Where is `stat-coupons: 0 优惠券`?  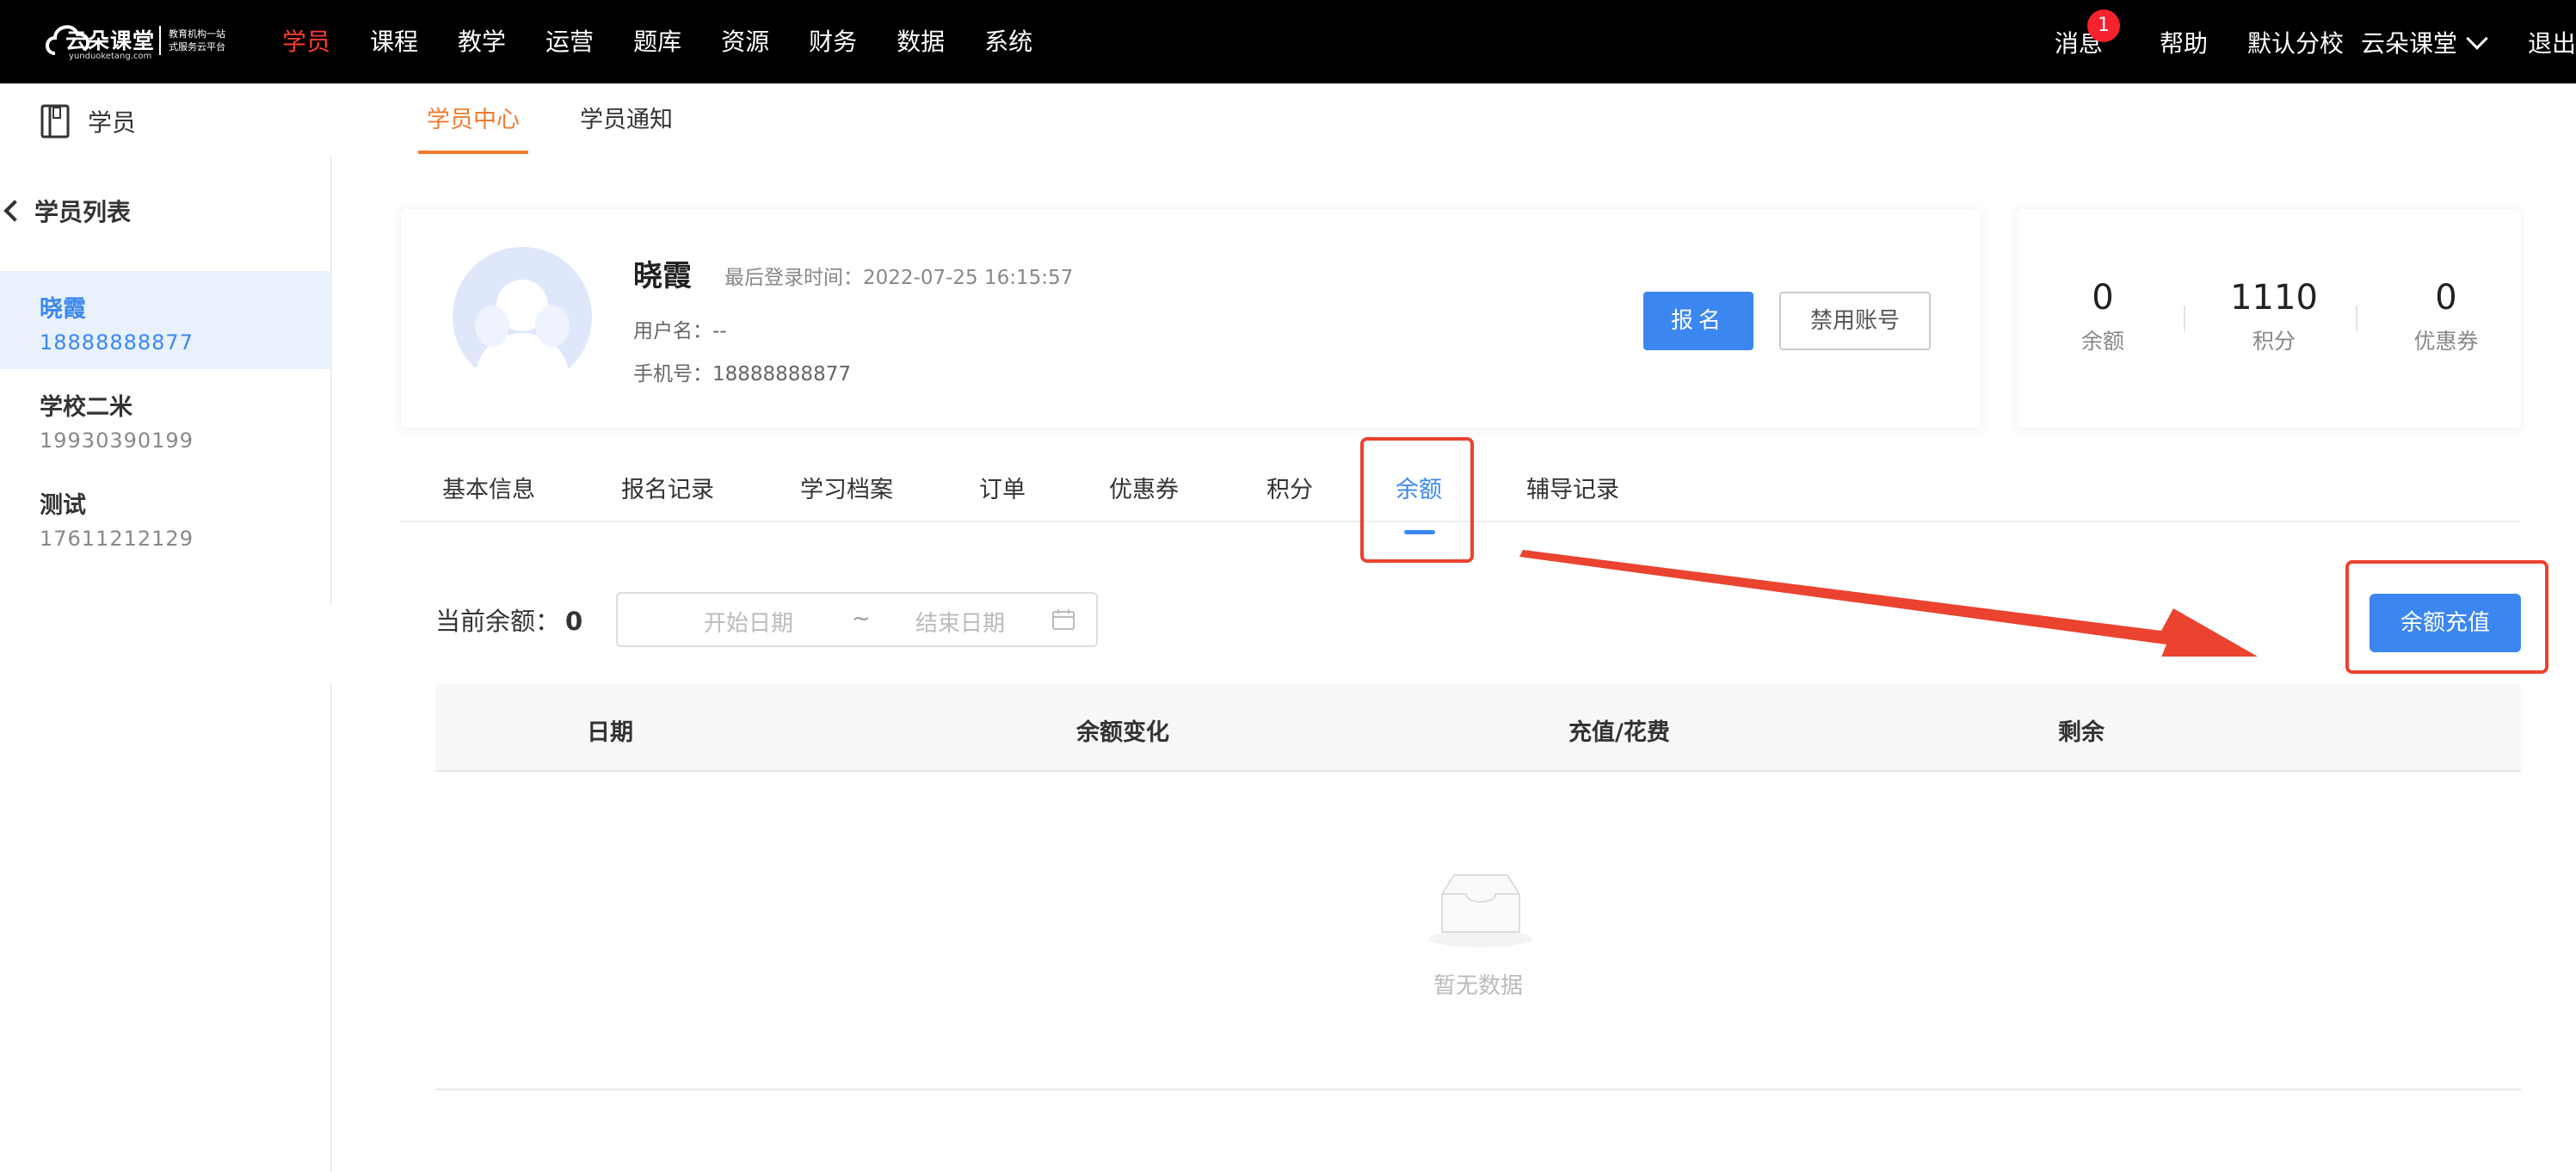 stat-coupons: 0 优惠券 is located at coordinates (2446, 317).